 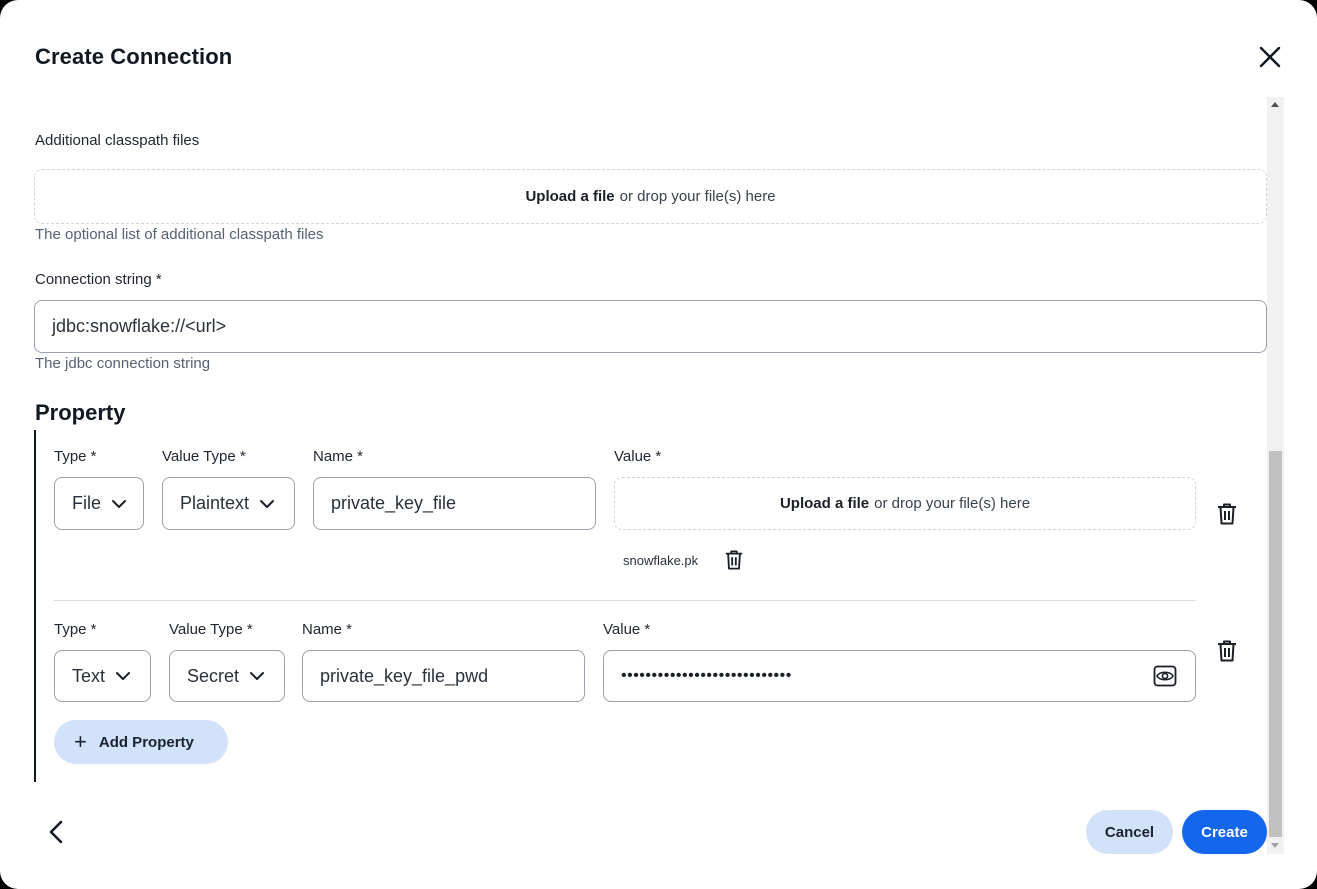 What do you see at coordinates (35, 606) in the screenshot?
I see `property-section-bar` at bounding box center [35, 606].